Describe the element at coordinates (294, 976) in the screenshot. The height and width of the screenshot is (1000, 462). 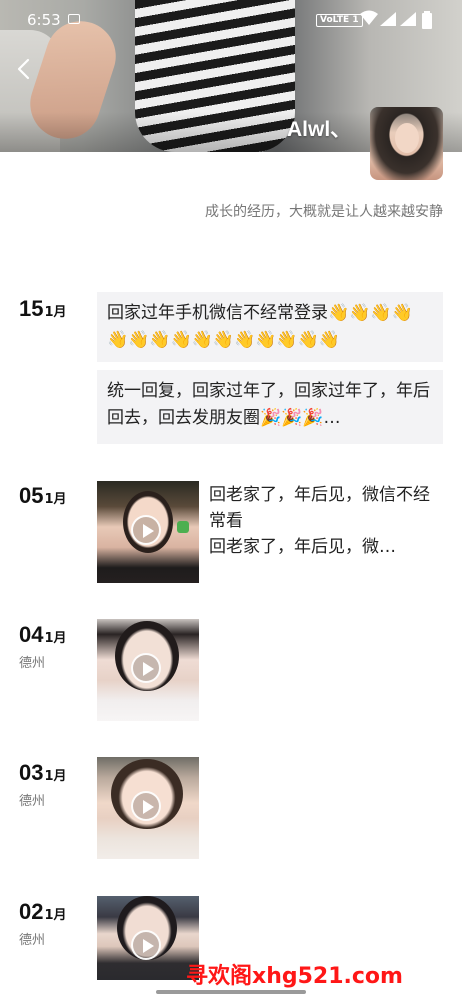
I see `watermark-text: 寻欢阁xhg521.com` at that location.